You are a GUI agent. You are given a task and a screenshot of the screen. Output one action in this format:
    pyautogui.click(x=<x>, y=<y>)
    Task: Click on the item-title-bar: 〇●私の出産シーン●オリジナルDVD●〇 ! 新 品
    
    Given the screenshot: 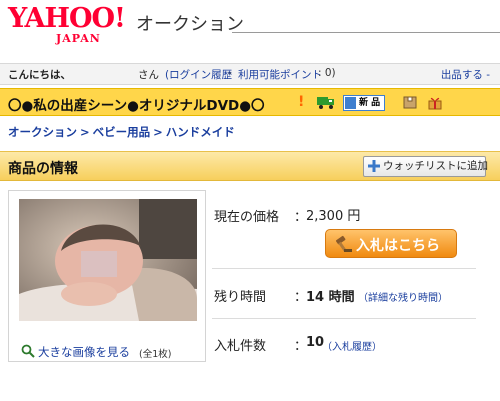 What is the action you would take?
    pyautogui.click(x=250, y=102)
    